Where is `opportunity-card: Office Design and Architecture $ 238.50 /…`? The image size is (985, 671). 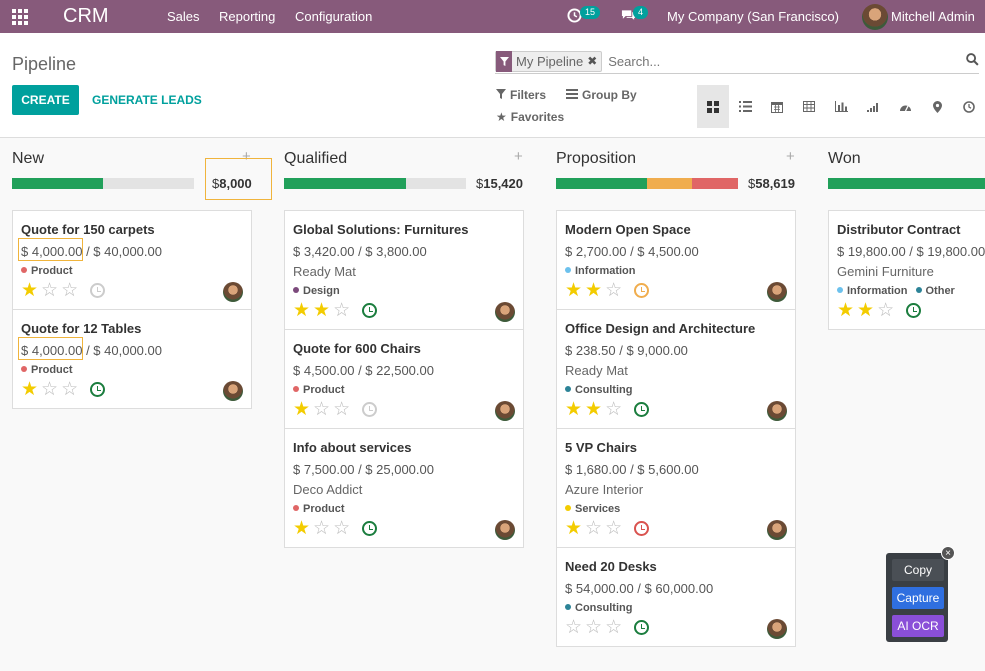
opportunity-card: Office Design and Architecture $ 238.50 /… is located at coordinates (676, 369).